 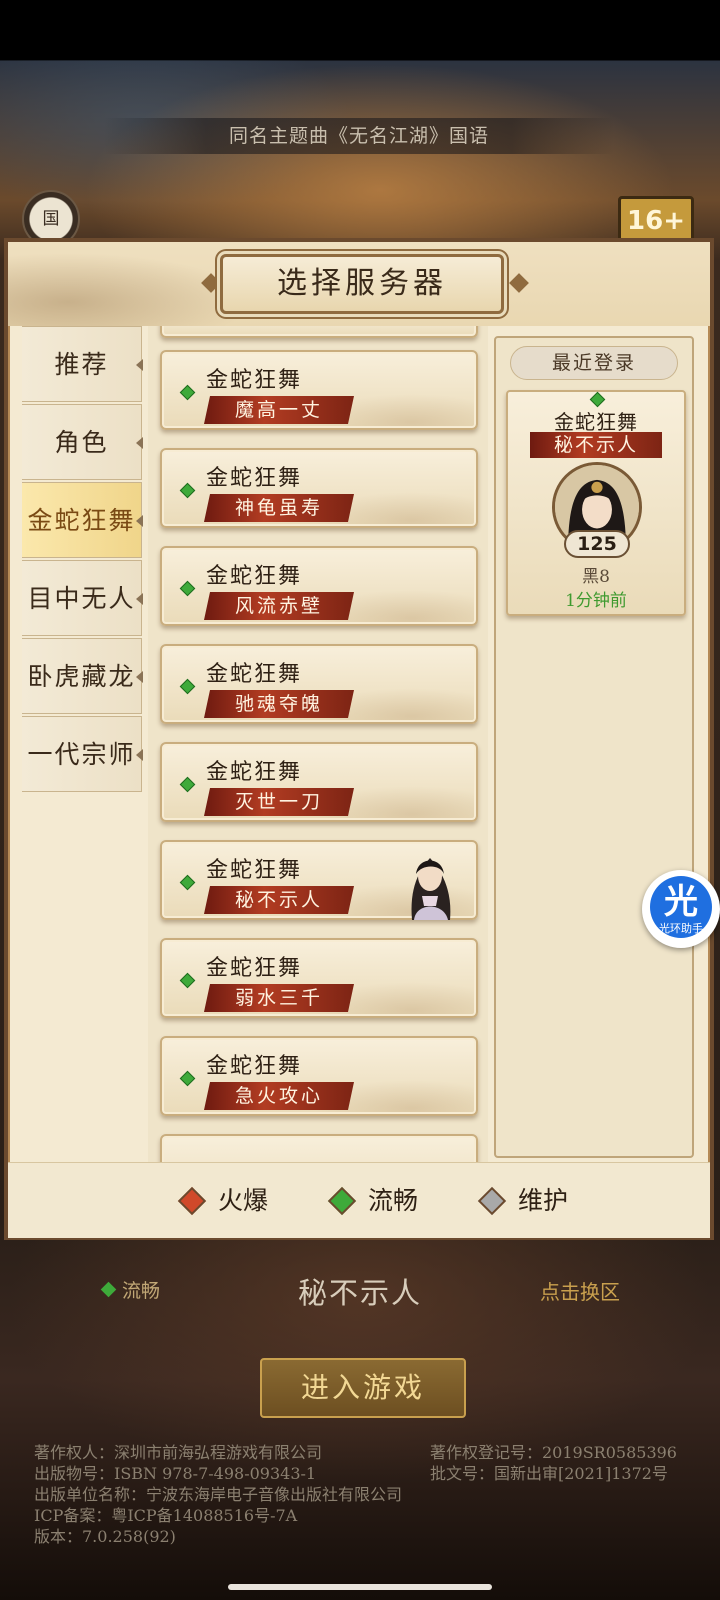 I want to click on tab-recommended: 推荐, so click(x=82, y=364).